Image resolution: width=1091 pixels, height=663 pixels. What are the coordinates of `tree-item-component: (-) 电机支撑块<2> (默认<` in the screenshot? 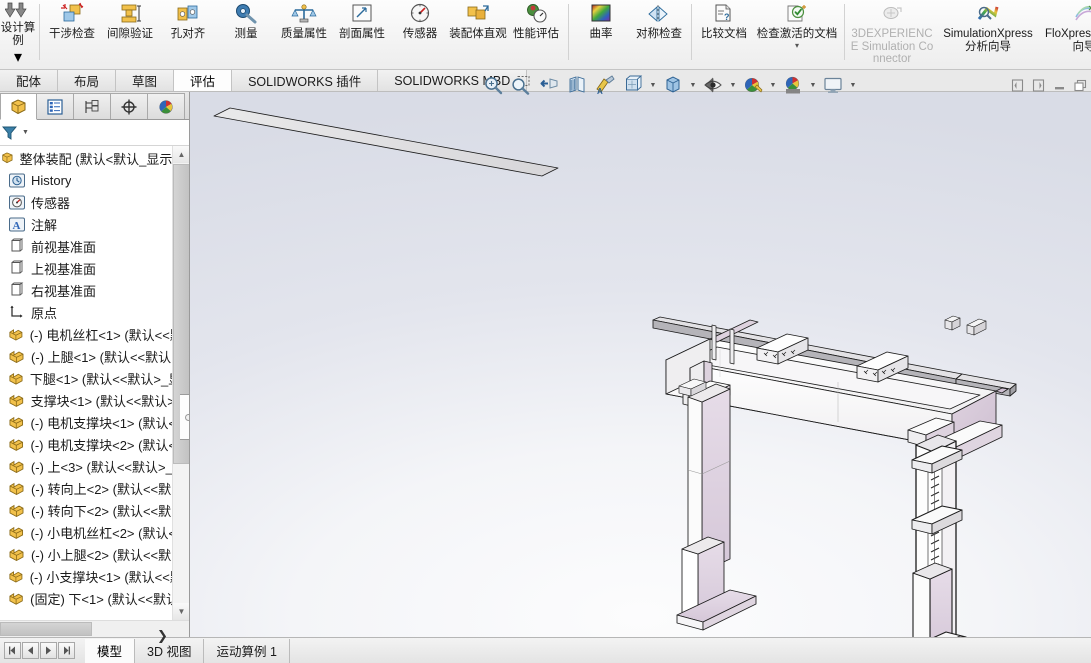 It's located at (86, 444).